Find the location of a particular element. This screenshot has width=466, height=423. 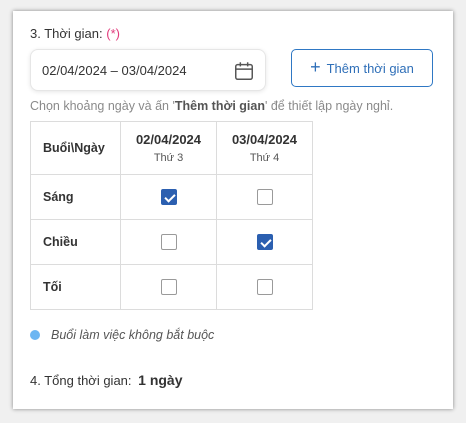

checkbox-afternoon-day1 is located at coordinates (168, 242).